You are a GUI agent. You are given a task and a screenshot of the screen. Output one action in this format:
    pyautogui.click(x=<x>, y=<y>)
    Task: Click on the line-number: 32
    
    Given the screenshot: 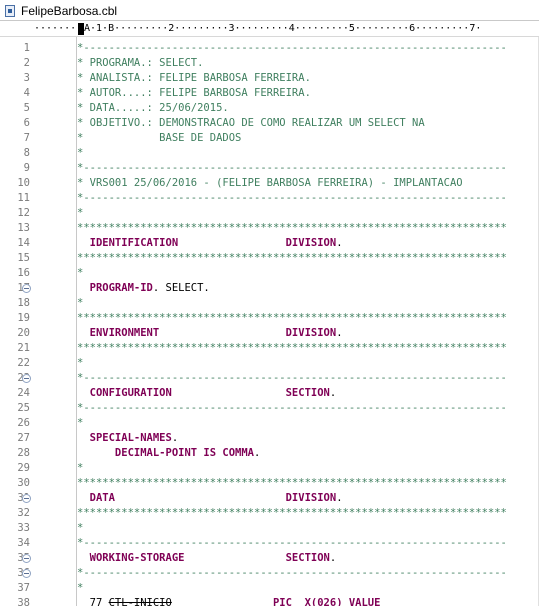 What is the action you would take?
    pyautogui.click(x=23, y=513)
    